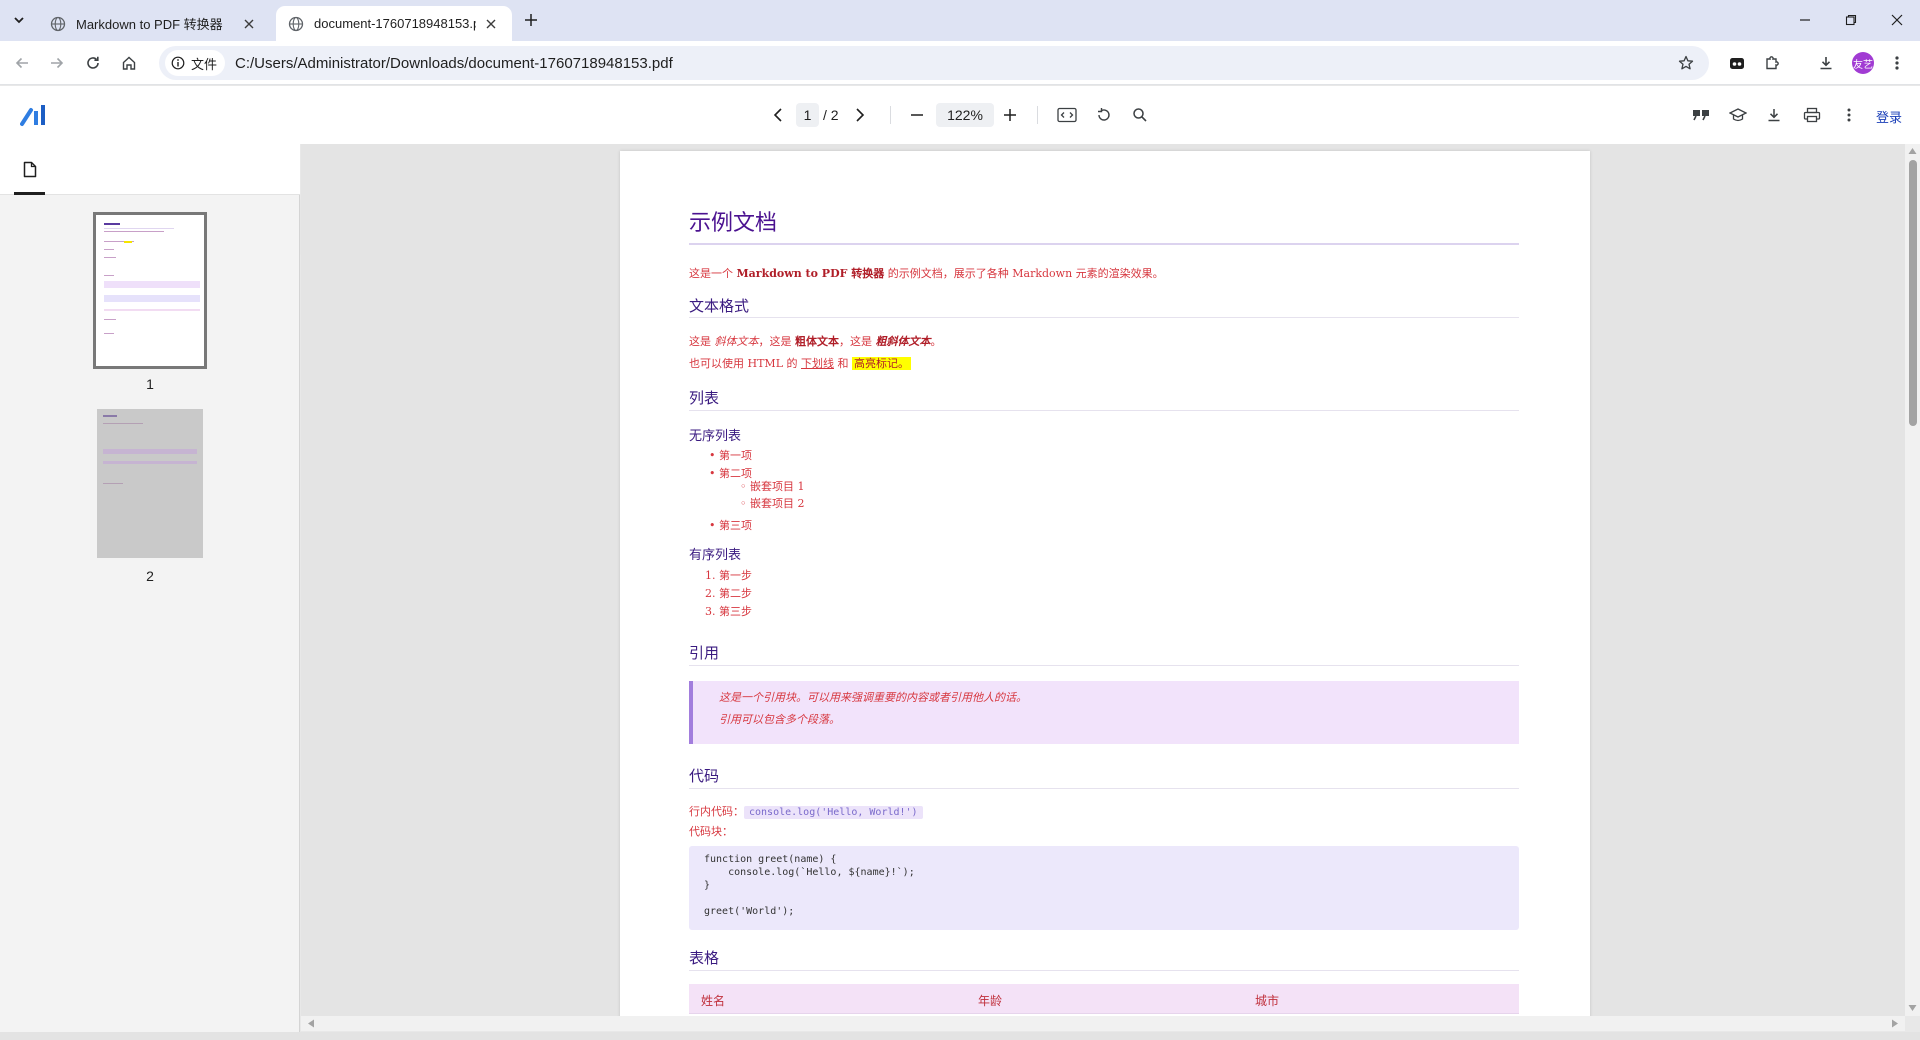  Describe the element at coordinates (32, 115) in the screenshot. I see `viewer-logo-icon` at that location.